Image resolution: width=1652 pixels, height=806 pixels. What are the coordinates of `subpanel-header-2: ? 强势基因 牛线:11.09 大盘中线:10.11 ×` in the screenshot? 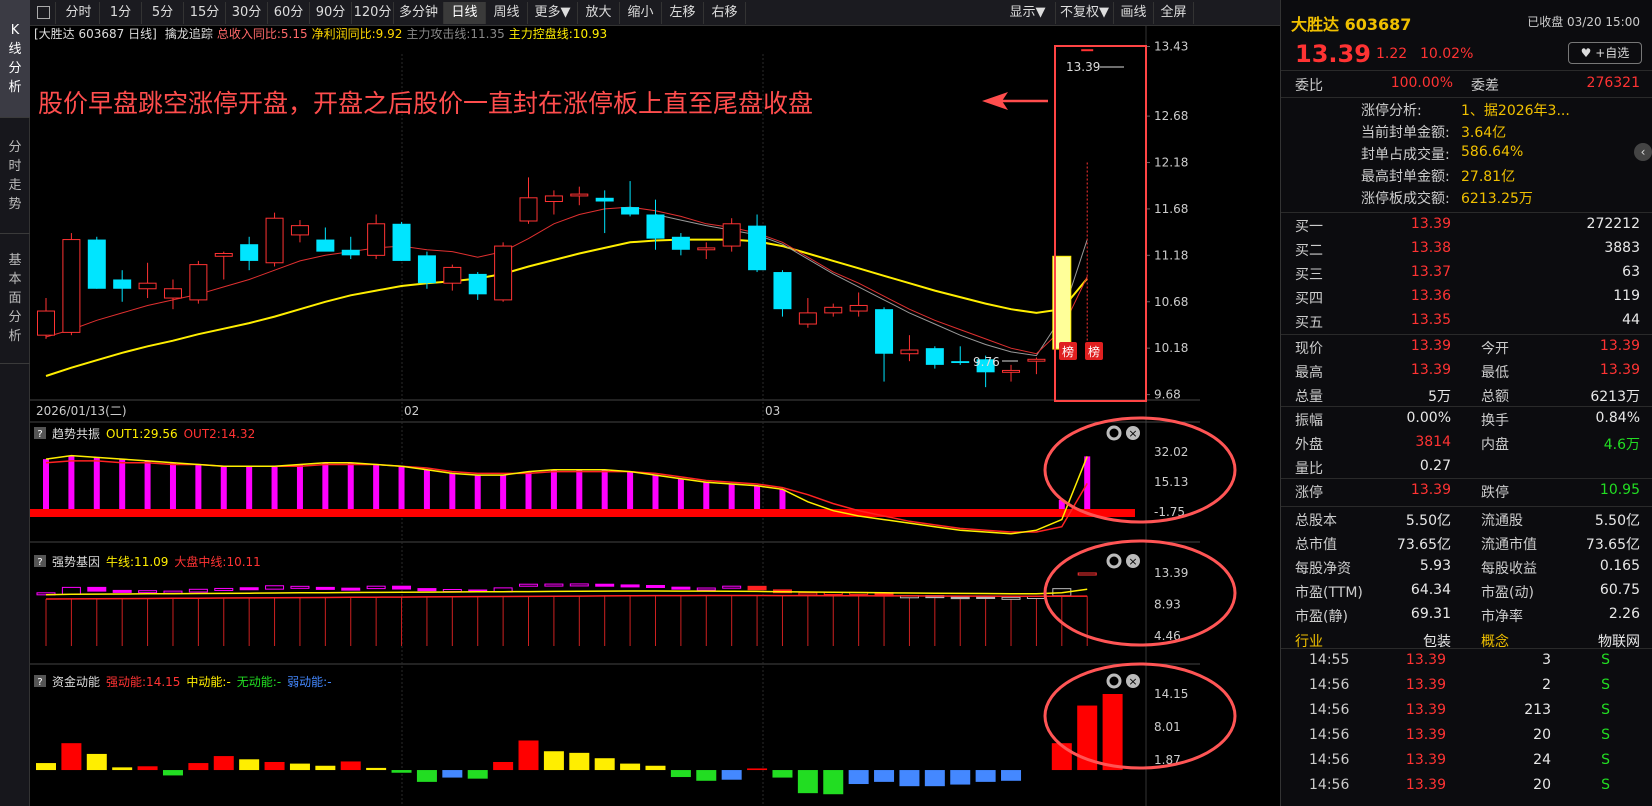 It's located at (587, 561).